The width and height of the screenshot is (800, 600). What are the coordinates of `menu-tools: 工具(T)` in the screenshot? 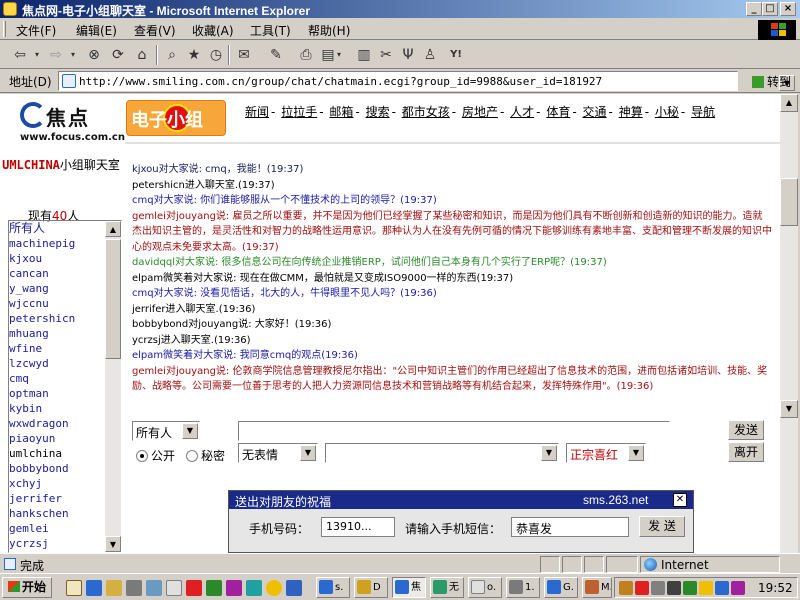 It's located at (270, 30).